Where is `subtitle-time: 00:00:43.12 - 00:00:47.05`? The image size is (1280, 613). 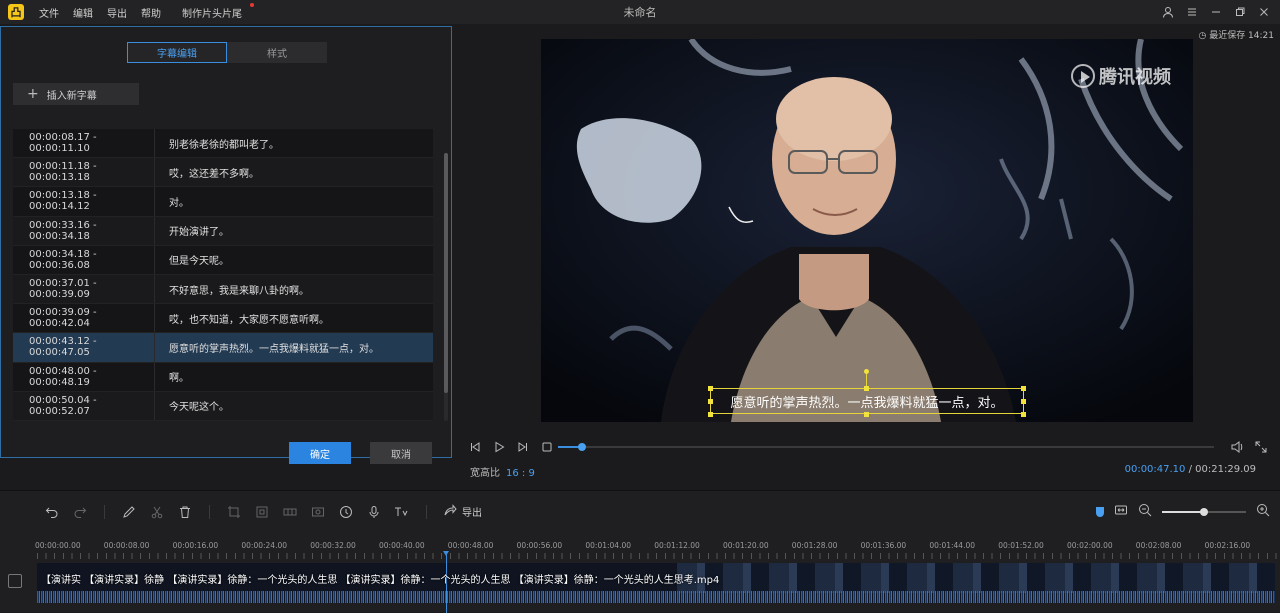
subtitle-time: 00:00:43.12 - 00:00:47.05 is located at coordinates (84, 347).